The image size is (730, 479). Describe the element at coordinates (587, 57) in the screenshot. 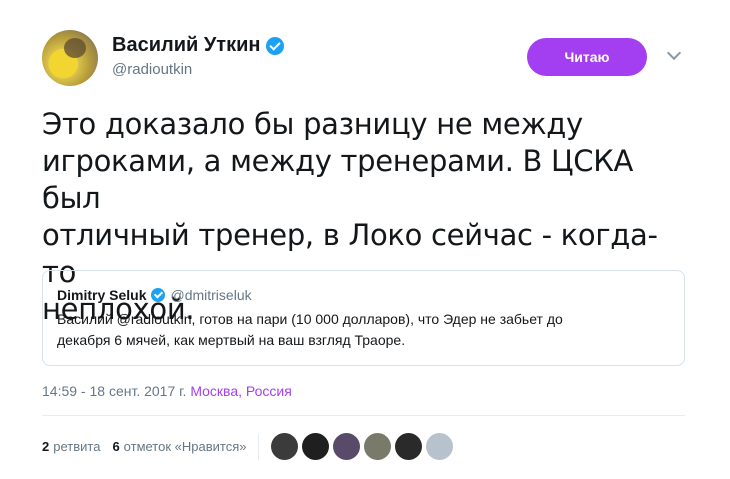

I see `following-button: Читаю` at that location.